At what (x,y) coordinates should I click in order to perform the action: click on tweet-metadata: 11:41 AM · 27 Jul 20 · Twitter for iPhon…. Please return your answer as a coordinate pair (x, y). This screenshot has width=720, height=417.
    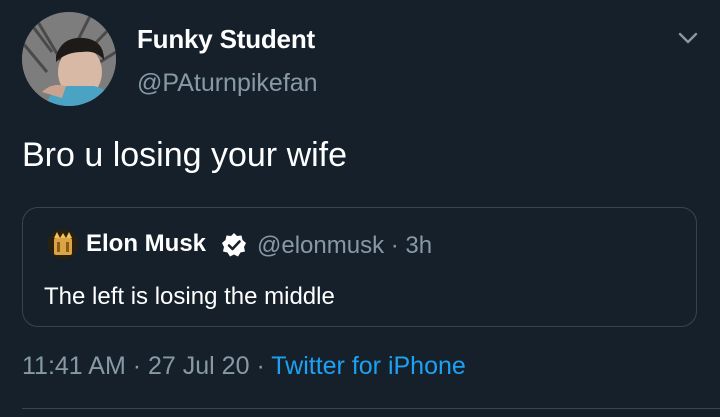
    Looking at the image, I should click on (244, 366).